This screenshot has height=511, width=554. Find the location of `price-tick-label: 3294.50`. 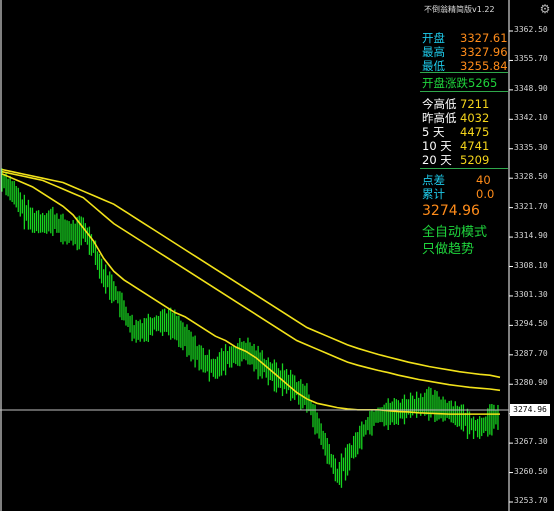

price-tick-label: 3294.50 is located at coordinates (531, 324).